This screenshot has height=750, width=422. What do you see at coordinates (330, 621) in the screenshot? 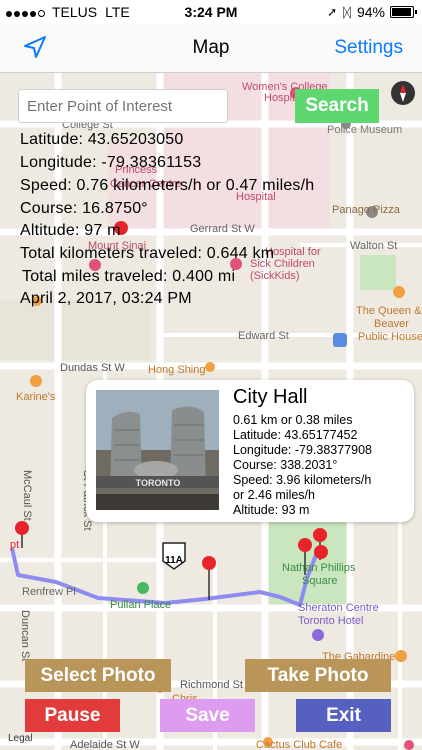
I see `map-label: Toronto Hotel` at bounding box center [330, 621].